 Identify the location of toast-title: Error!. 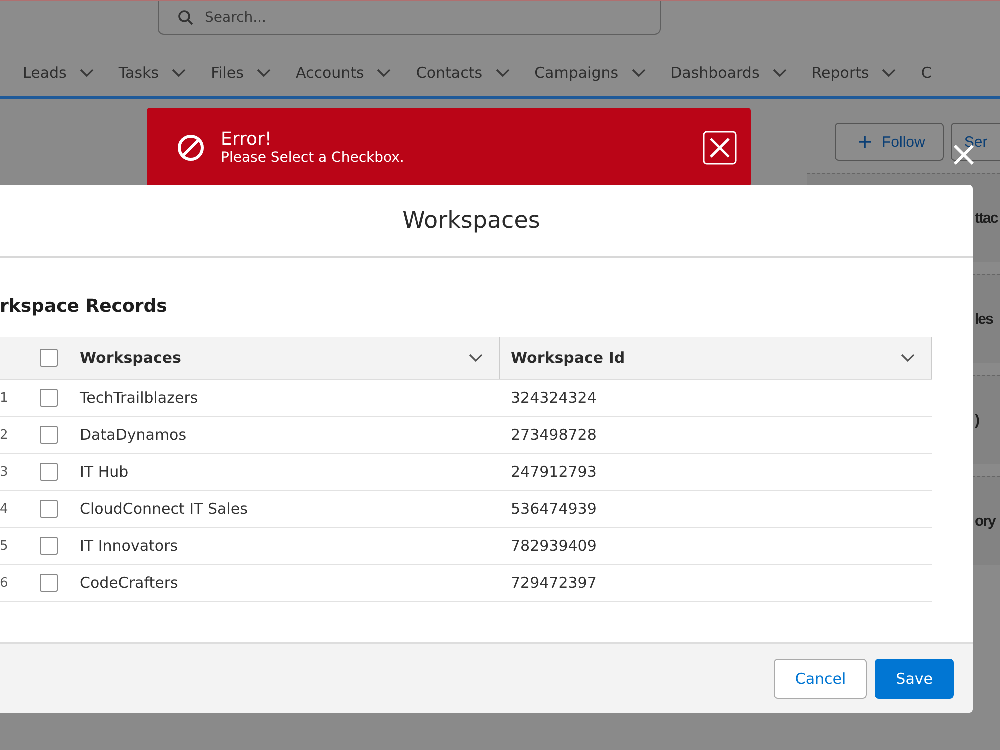
(247, 139).